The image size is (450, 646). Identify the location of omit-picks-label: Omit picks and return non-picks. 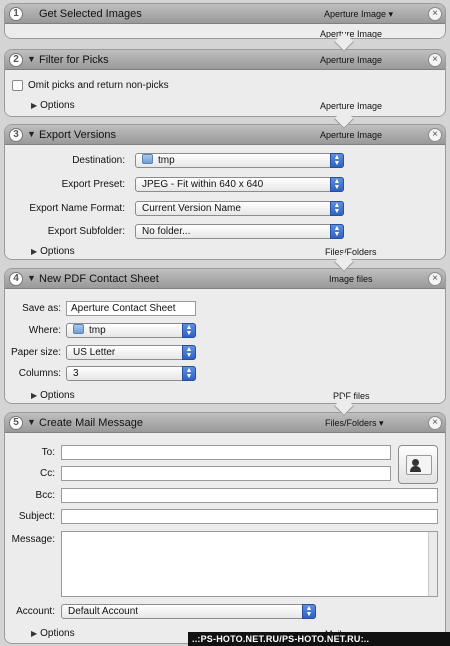
(98, 85).